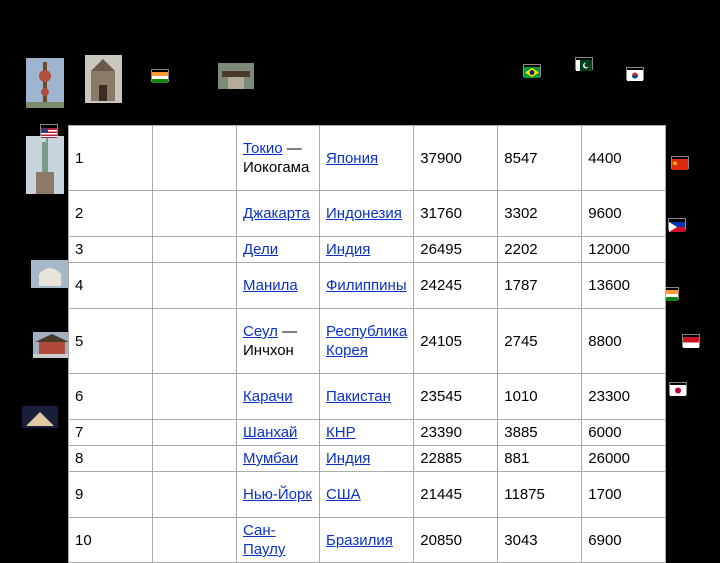  What do you see at coordinates (79, 285) in the screenshot?
I see `rank-value: 4` at bounding box center [79, 285].